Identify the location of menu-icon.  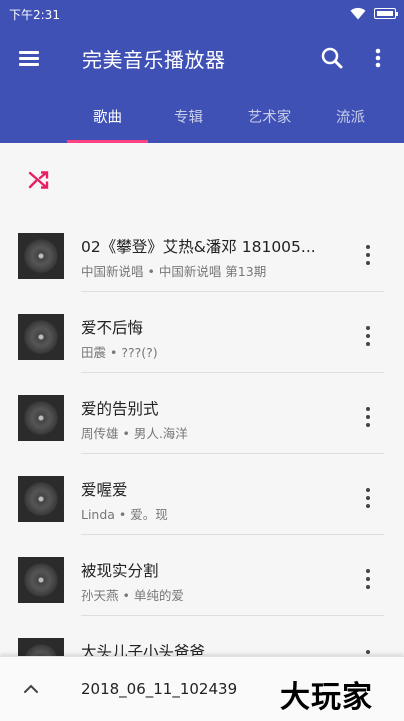
(29, 58).